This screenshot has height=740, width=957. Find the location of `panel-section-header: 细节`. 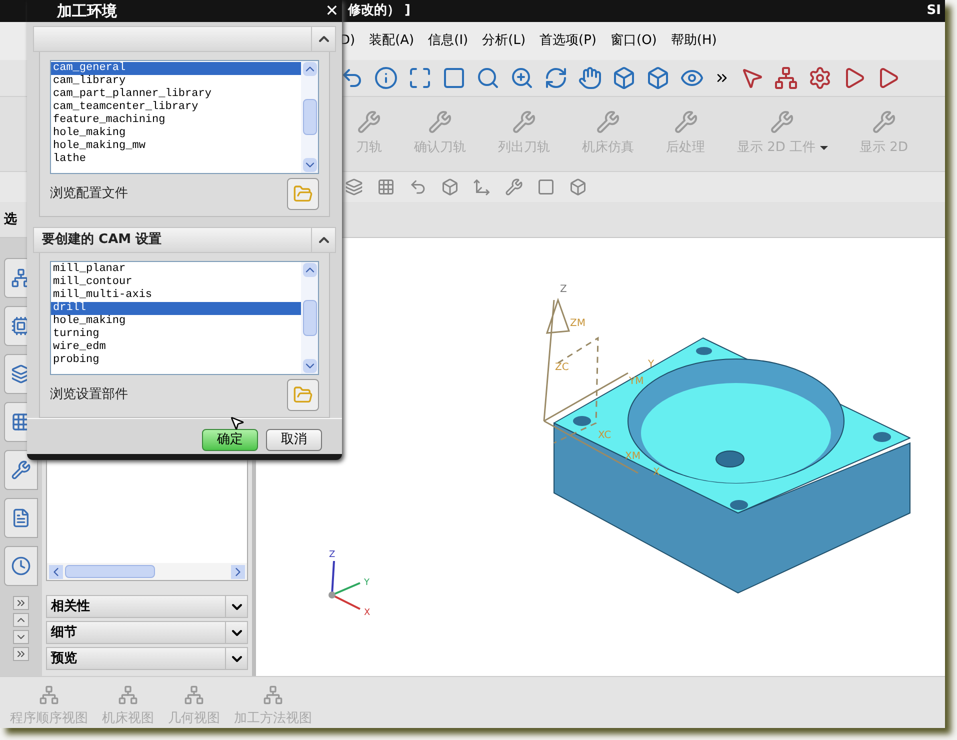

panel-section-header: 细节 is located at coordinates (147, 632).